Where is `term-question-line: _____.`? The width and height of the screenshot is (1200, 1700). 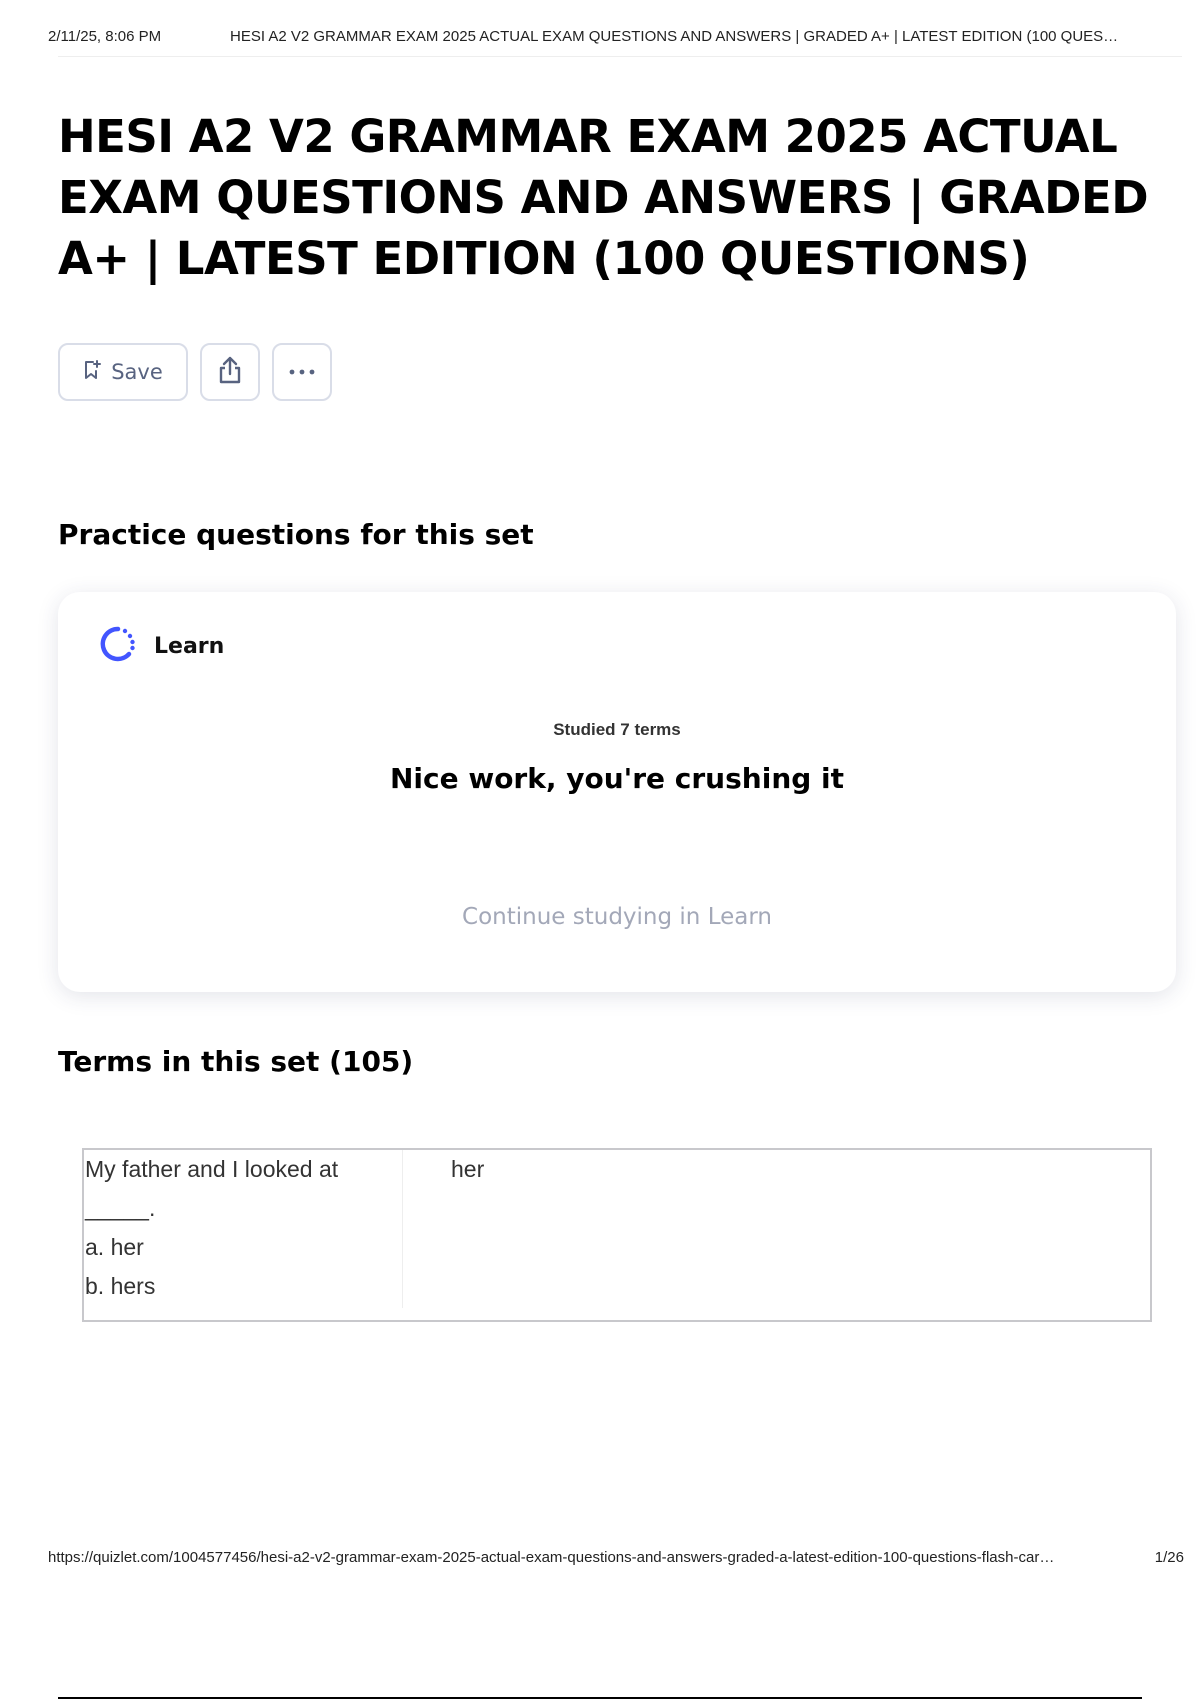
term-question-line: _____. is located at coordinates (120, 1208).